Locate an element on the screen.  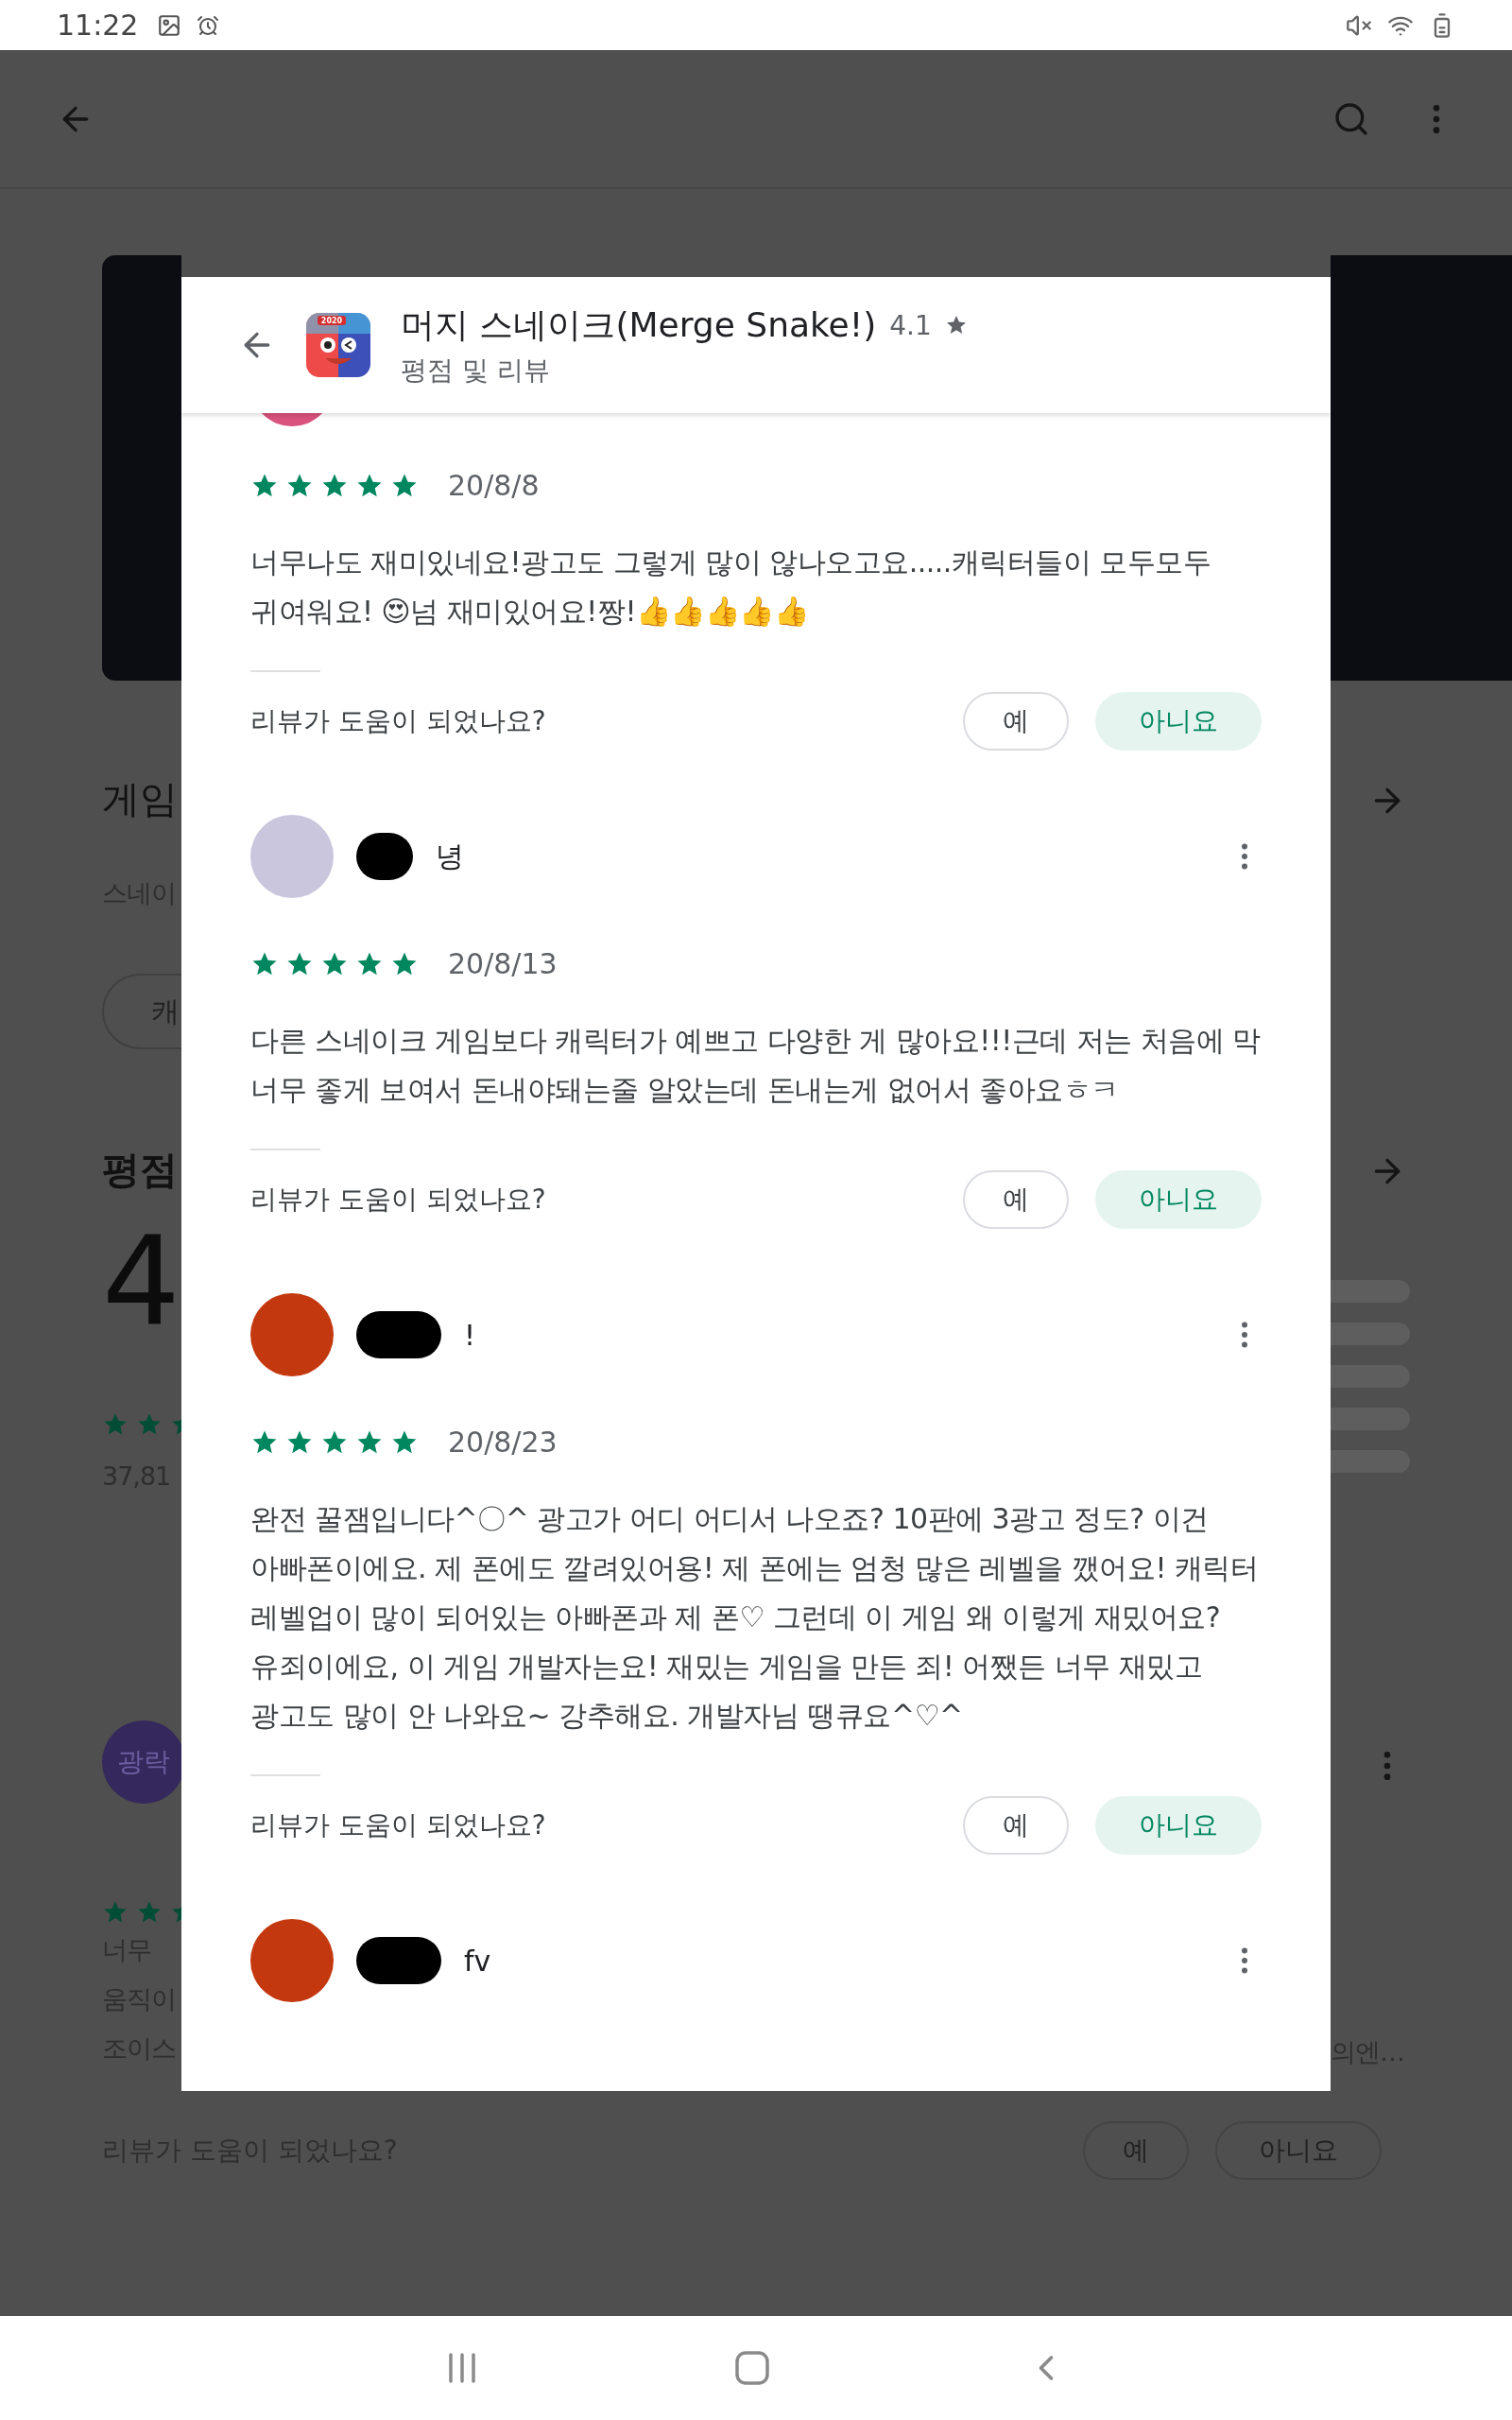
reviewer-name: ! is located at coordinates (470, 1335).